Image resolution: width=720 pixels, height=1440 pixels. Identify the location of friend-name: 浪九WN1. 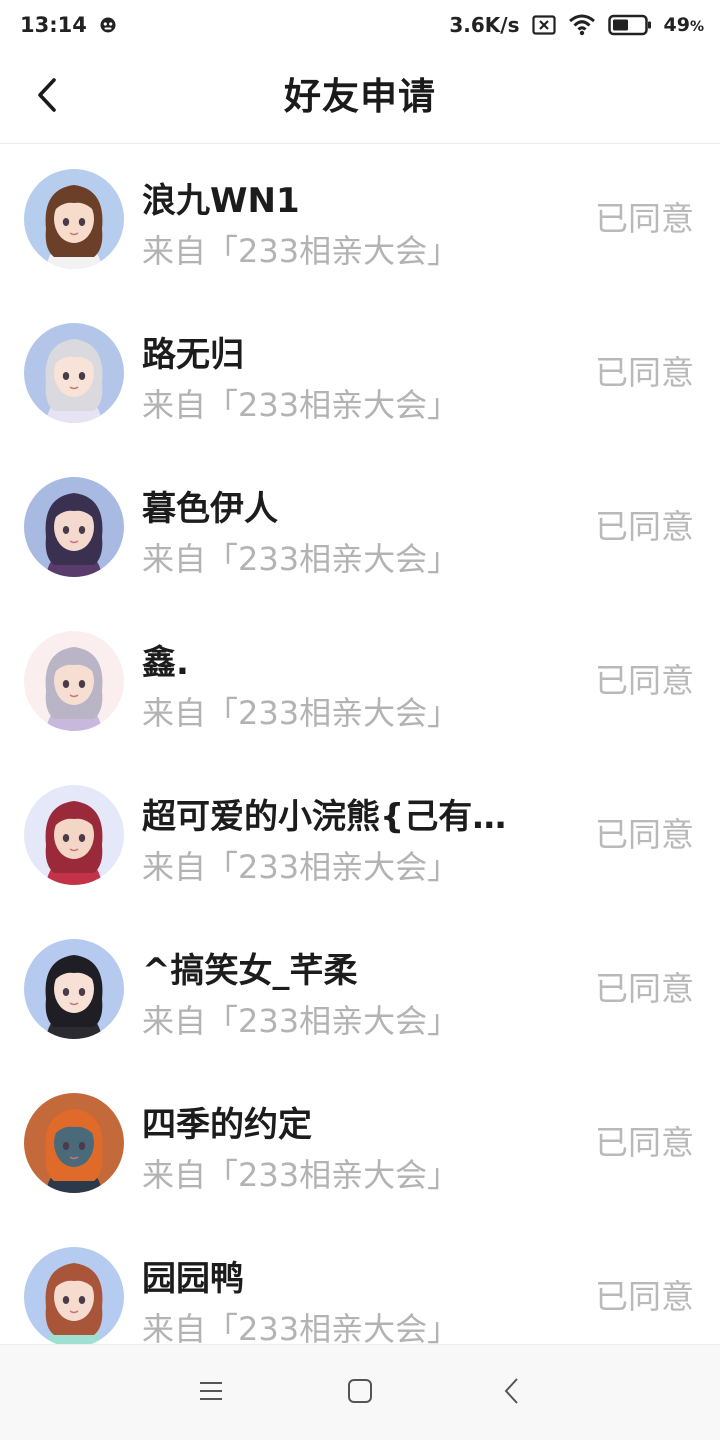
(221, 201).